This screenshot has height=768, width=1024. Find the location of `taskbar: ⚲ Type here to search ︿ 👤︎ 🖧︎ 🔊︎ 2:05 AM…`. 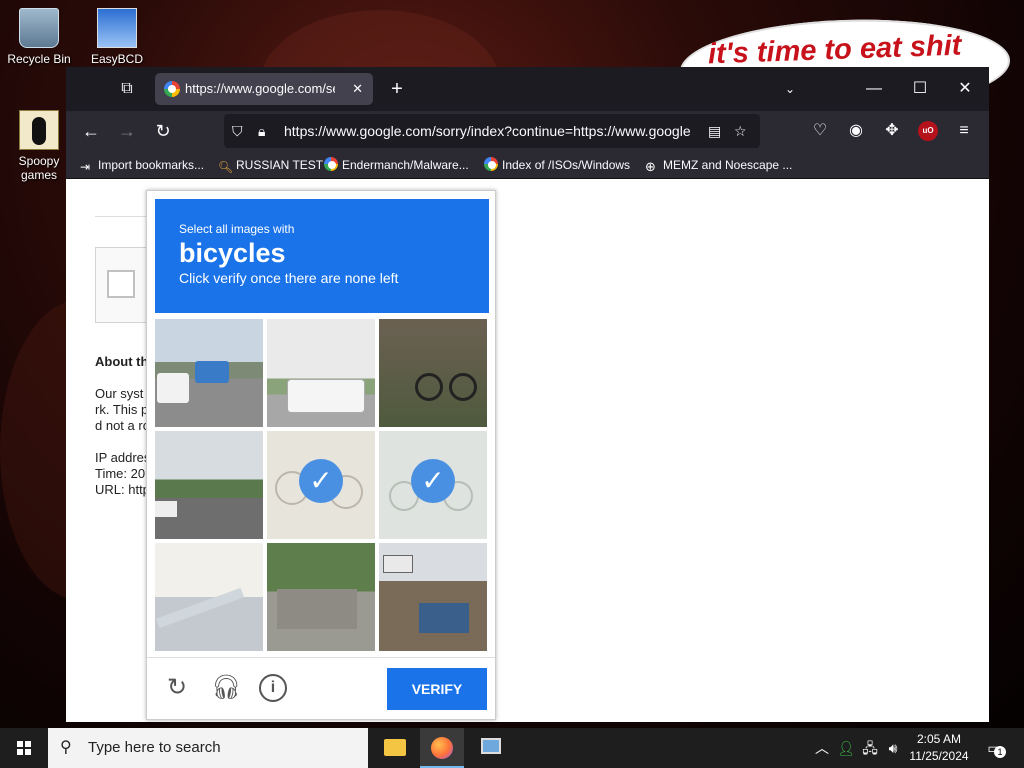

taskbar: ⚲ Type here to search ︿ 👤︎ 🖧︎ 🔊︎ 2:05 AM… is located at coordinates (512, 748).